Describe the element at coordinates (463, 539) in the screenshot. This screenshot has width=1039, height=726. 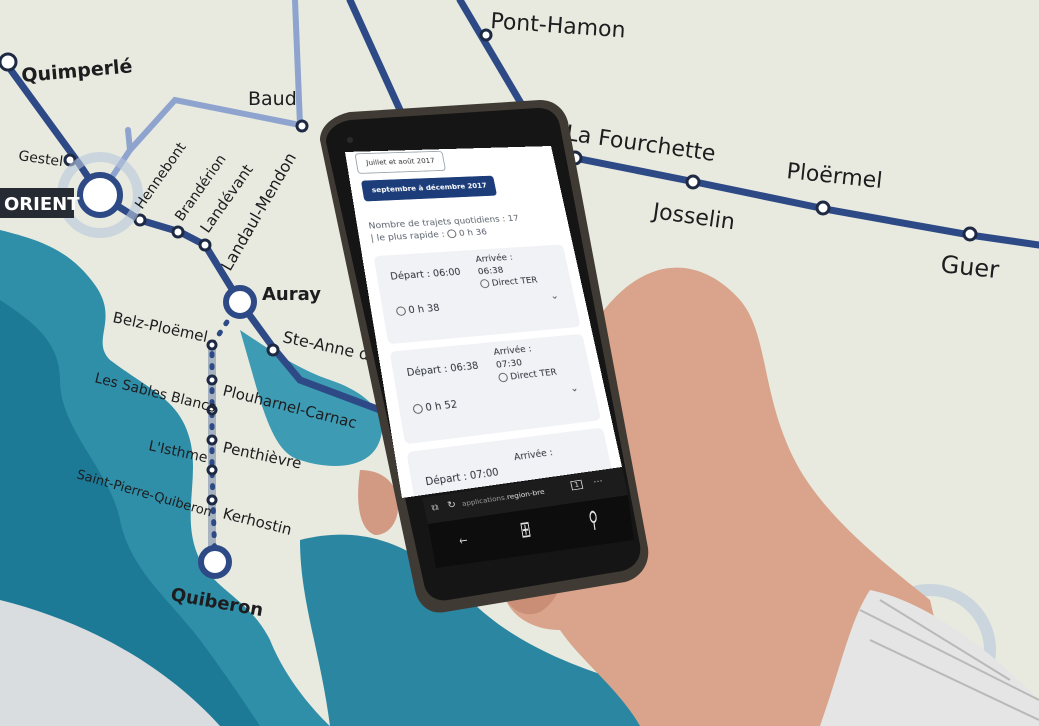
I see `back-arrow-icon: ←` at that location.